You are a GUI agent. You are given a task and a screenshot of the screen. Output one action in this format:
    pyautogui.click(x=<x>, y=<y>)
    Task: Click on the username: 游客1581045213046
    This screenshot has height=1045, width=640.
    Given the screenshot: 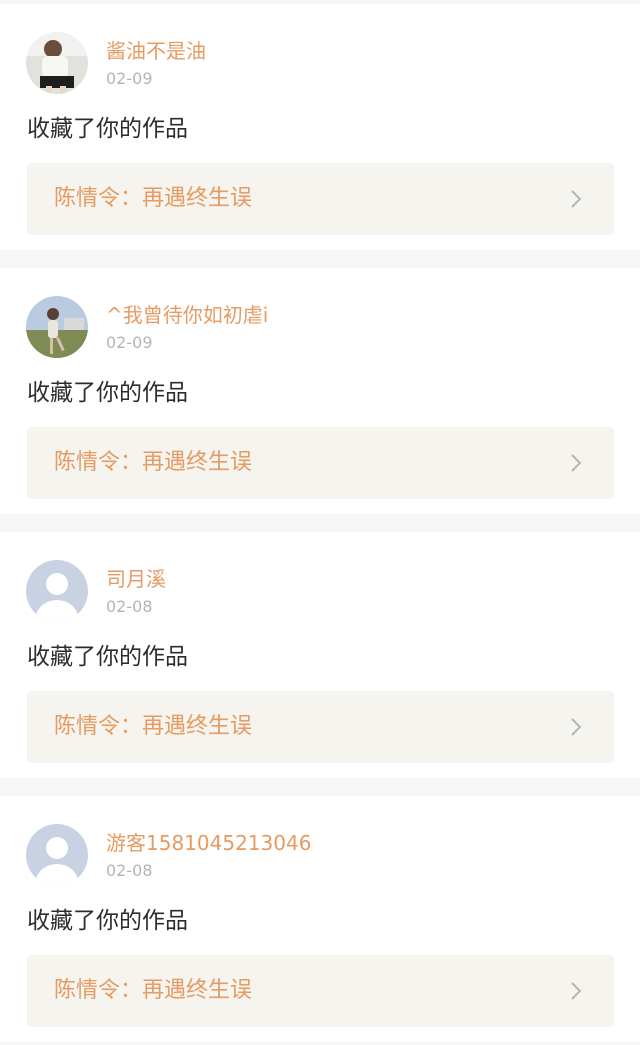 What is the action you would take?
    pyautogui.click(x=208, y=843)
    